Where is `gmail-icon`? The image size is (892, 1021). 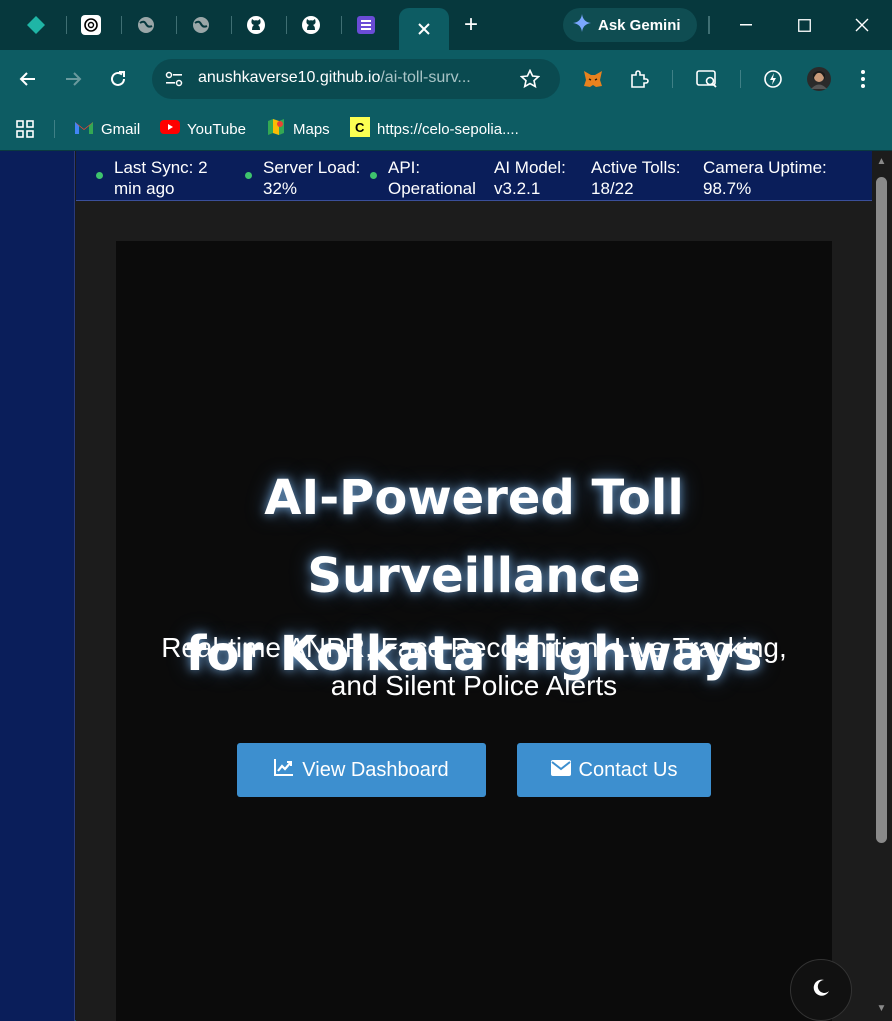
gmail-icon is located at coordinates (84, 129).